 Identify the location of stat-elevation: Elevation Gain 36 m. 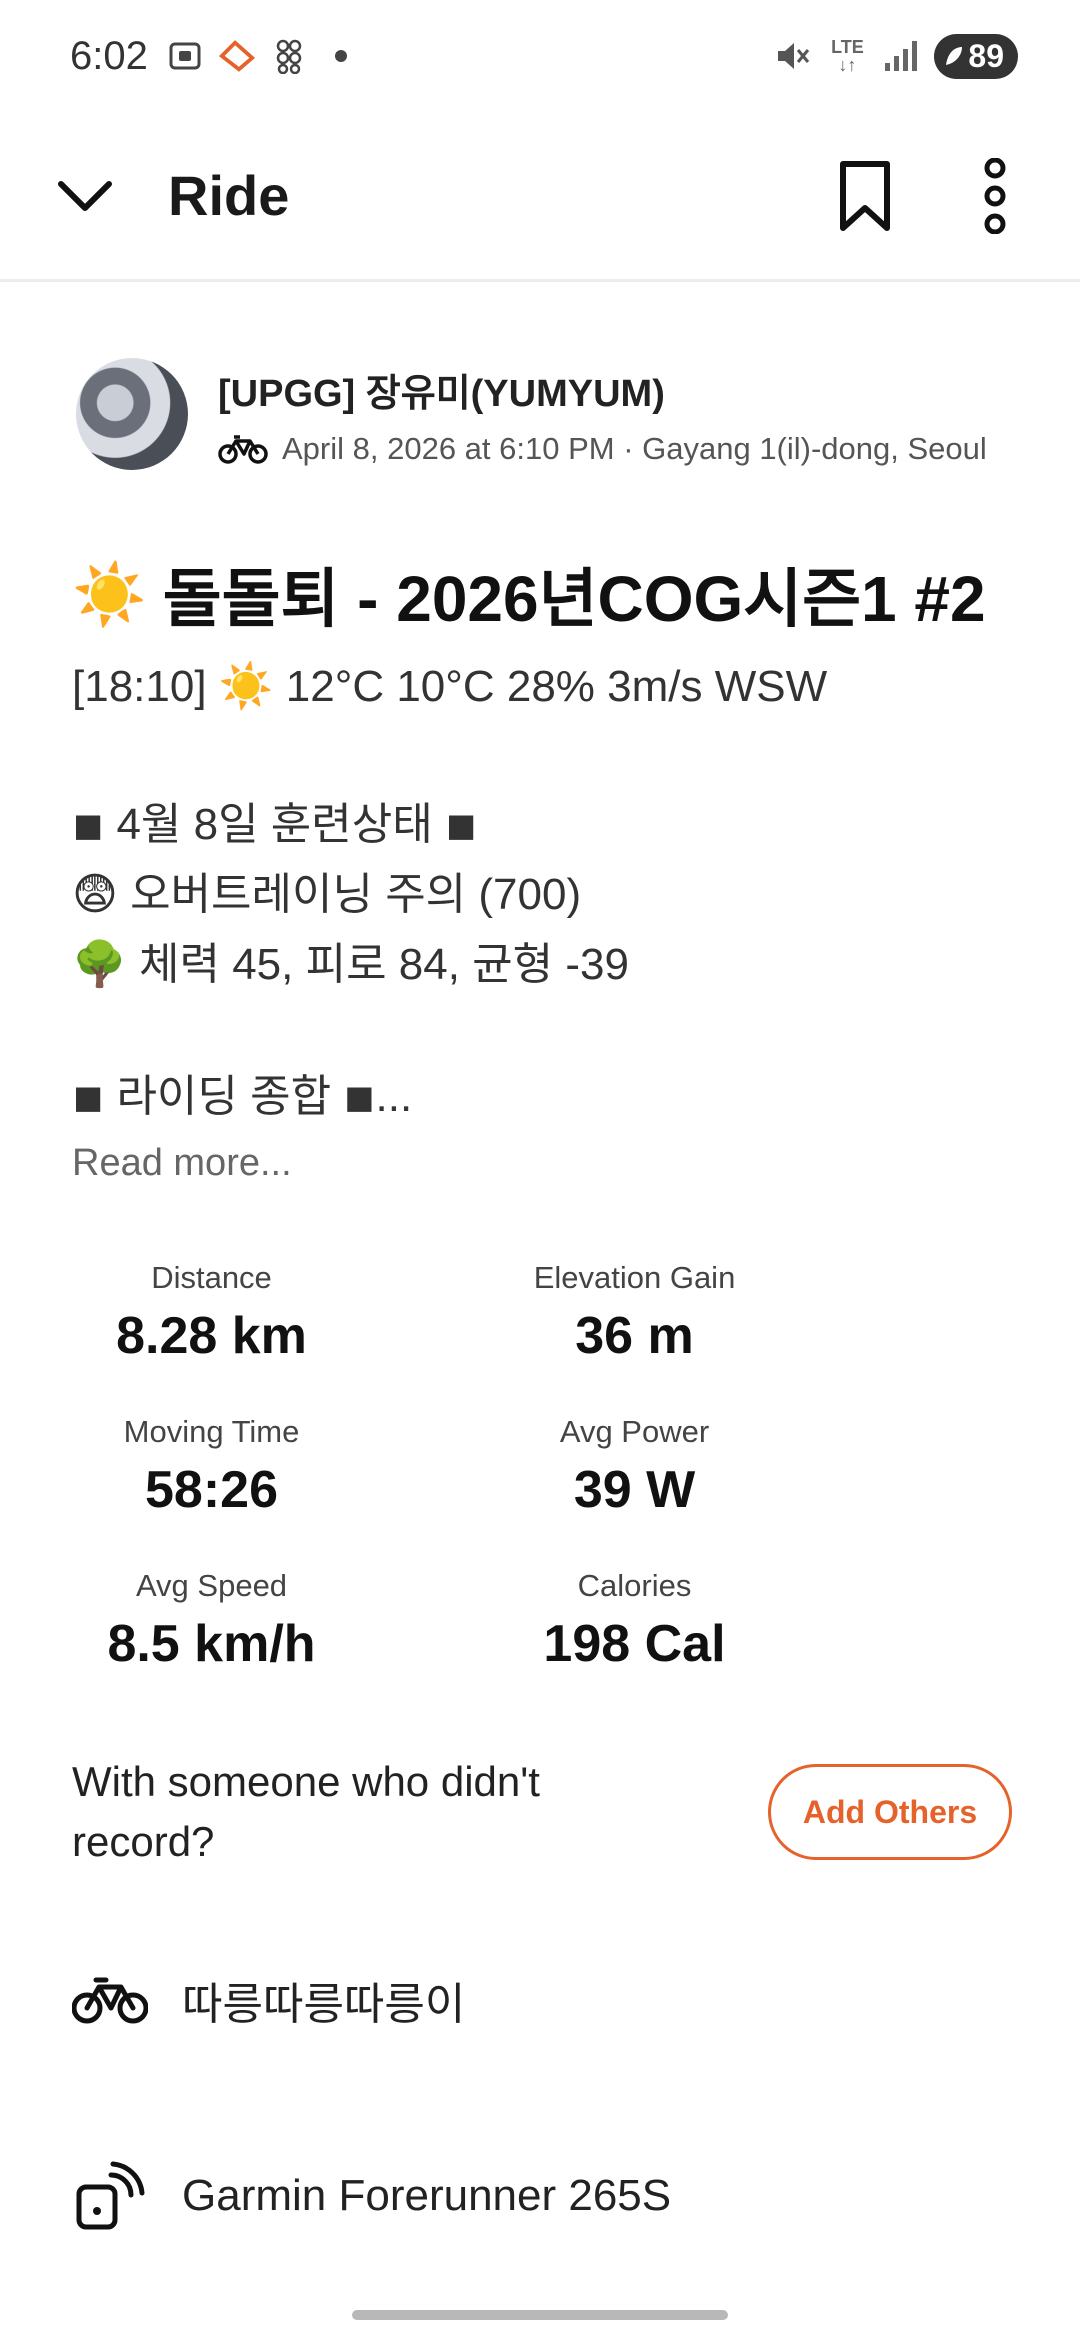
(634, 1337).